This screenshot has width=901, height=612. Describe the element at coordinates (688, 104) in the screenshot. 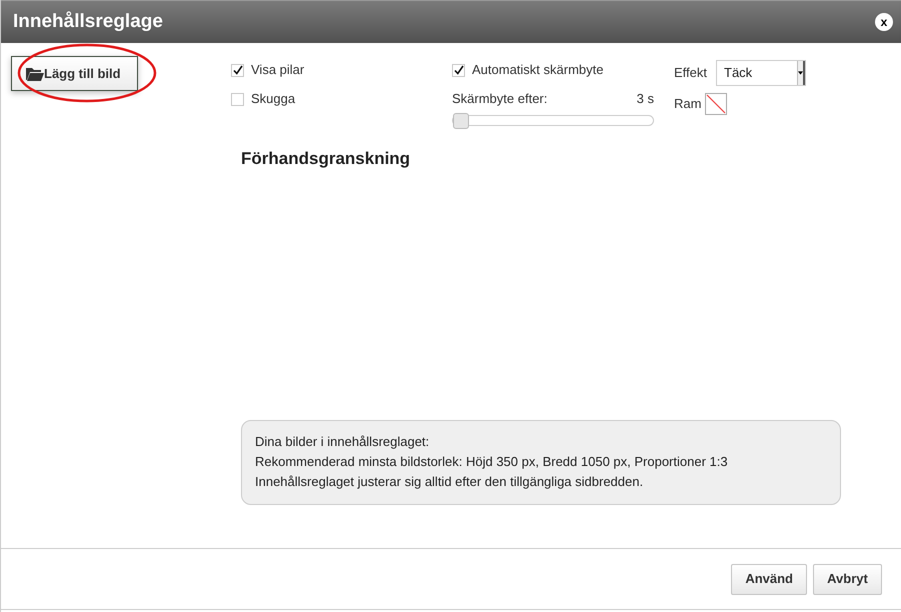

I see `frame-label: Ram` at that location.